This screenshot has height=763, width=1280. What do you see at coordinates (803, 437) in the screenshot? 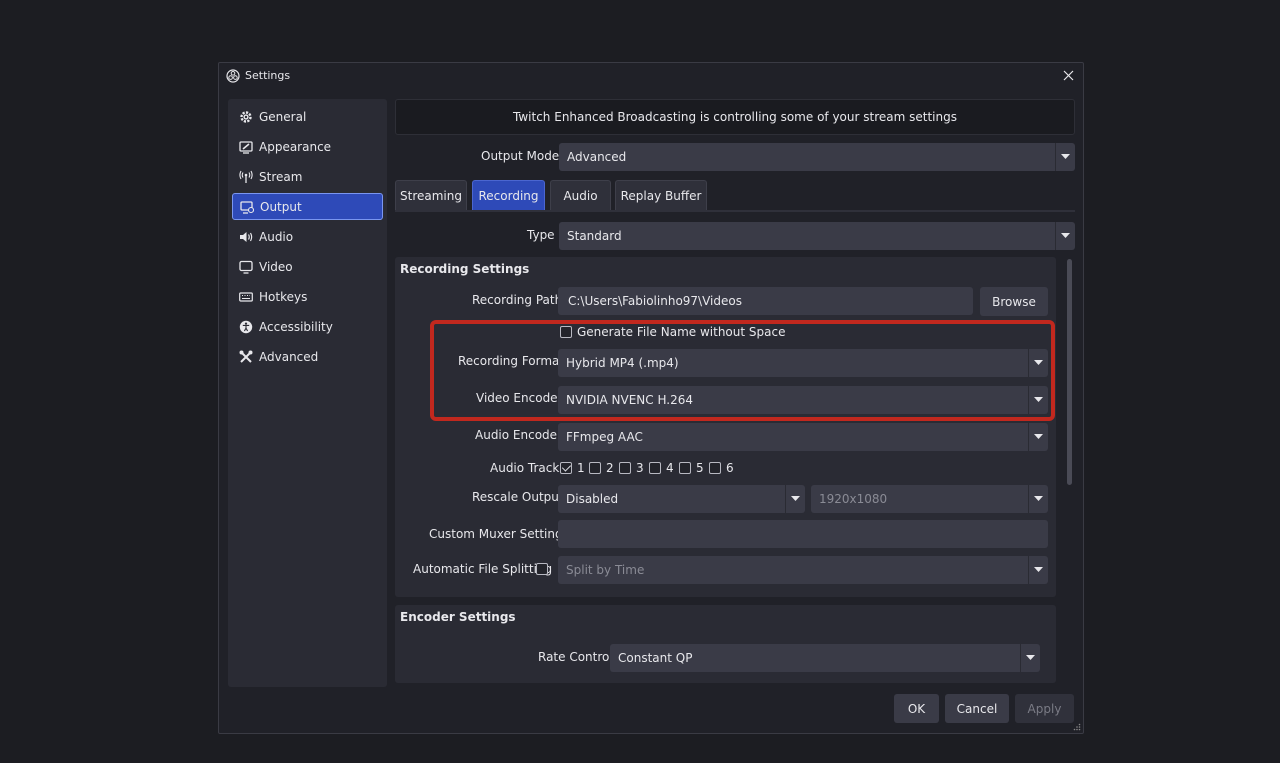
I see `audio-encoder-select: FFmpeg AAC` at bounding box center [803, 437].